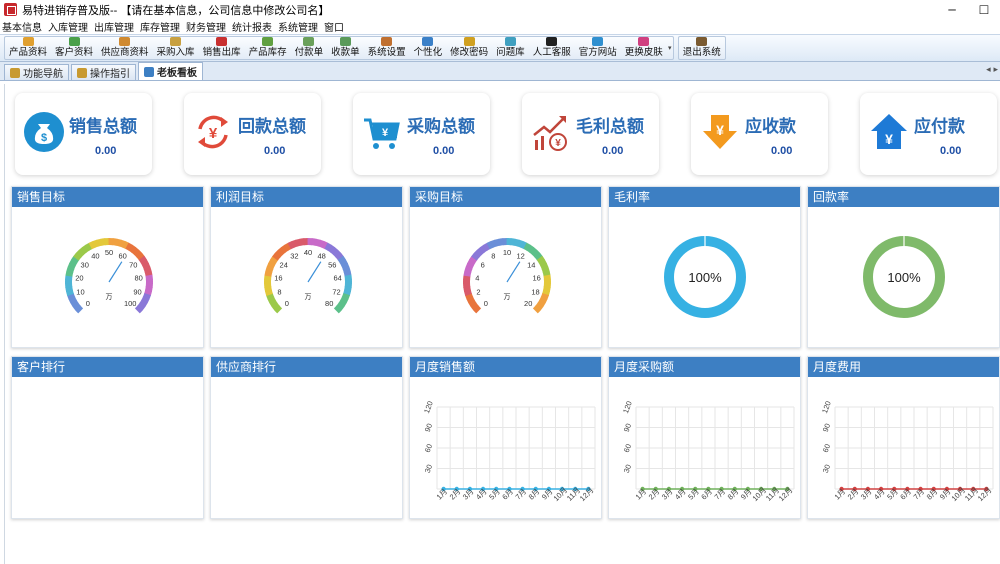 The height and width of the screenshot is (564, 1000). I want to click on panel-body: 0 10 20 30 40 50 60 70 80 90 100 万, so click(107, 277).